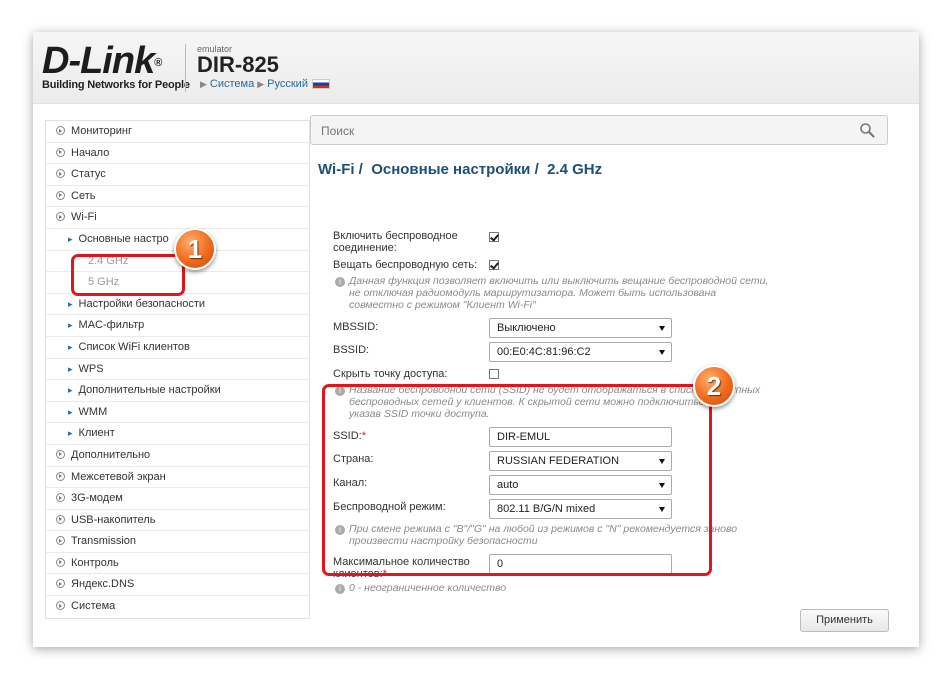  I want to click on sidebar-item-status: Статус, so click(177, 175).